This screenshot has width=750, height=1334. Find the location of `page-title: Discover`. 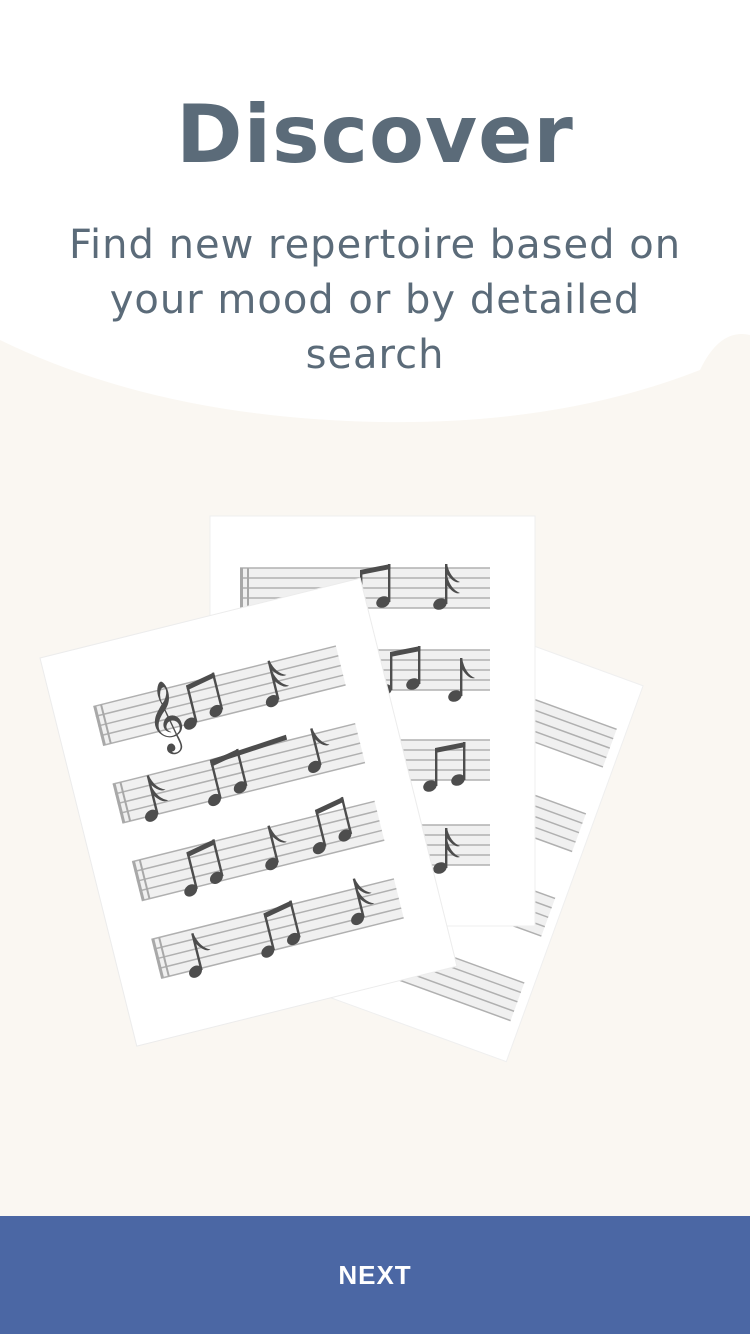

page-title: Discover is located at coordinates (375, 134).